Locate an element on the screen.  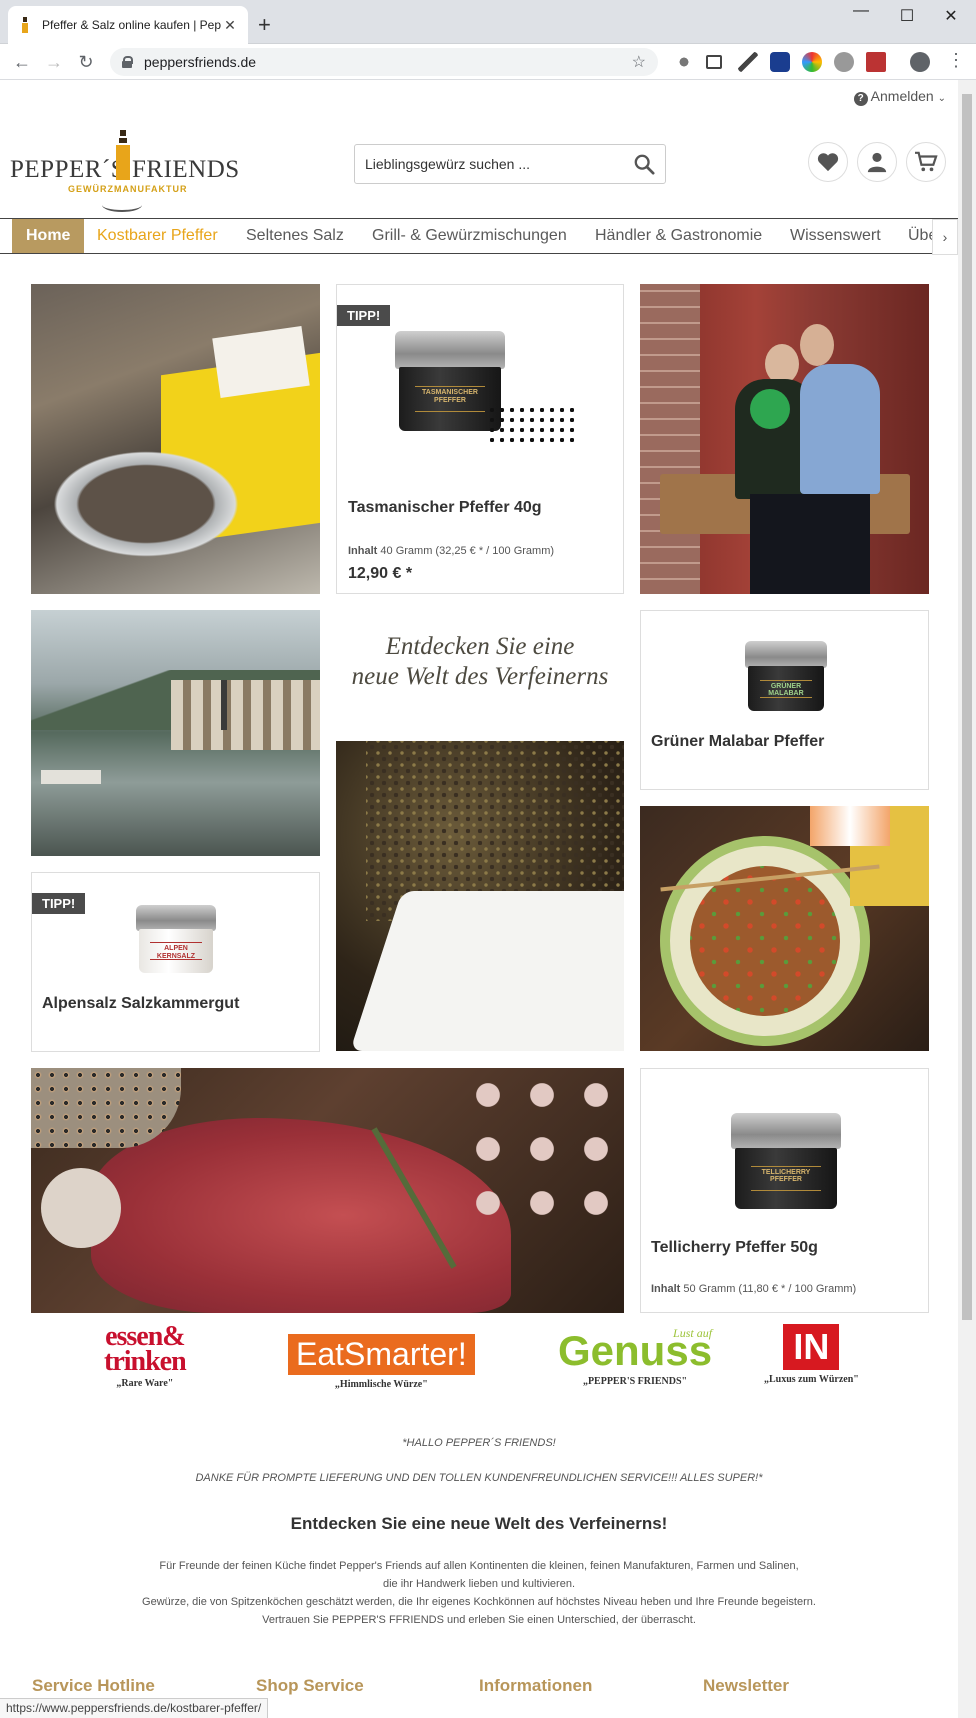
product-name: Grüner Malabar Pfeffer is located at coordinates (737, 742).